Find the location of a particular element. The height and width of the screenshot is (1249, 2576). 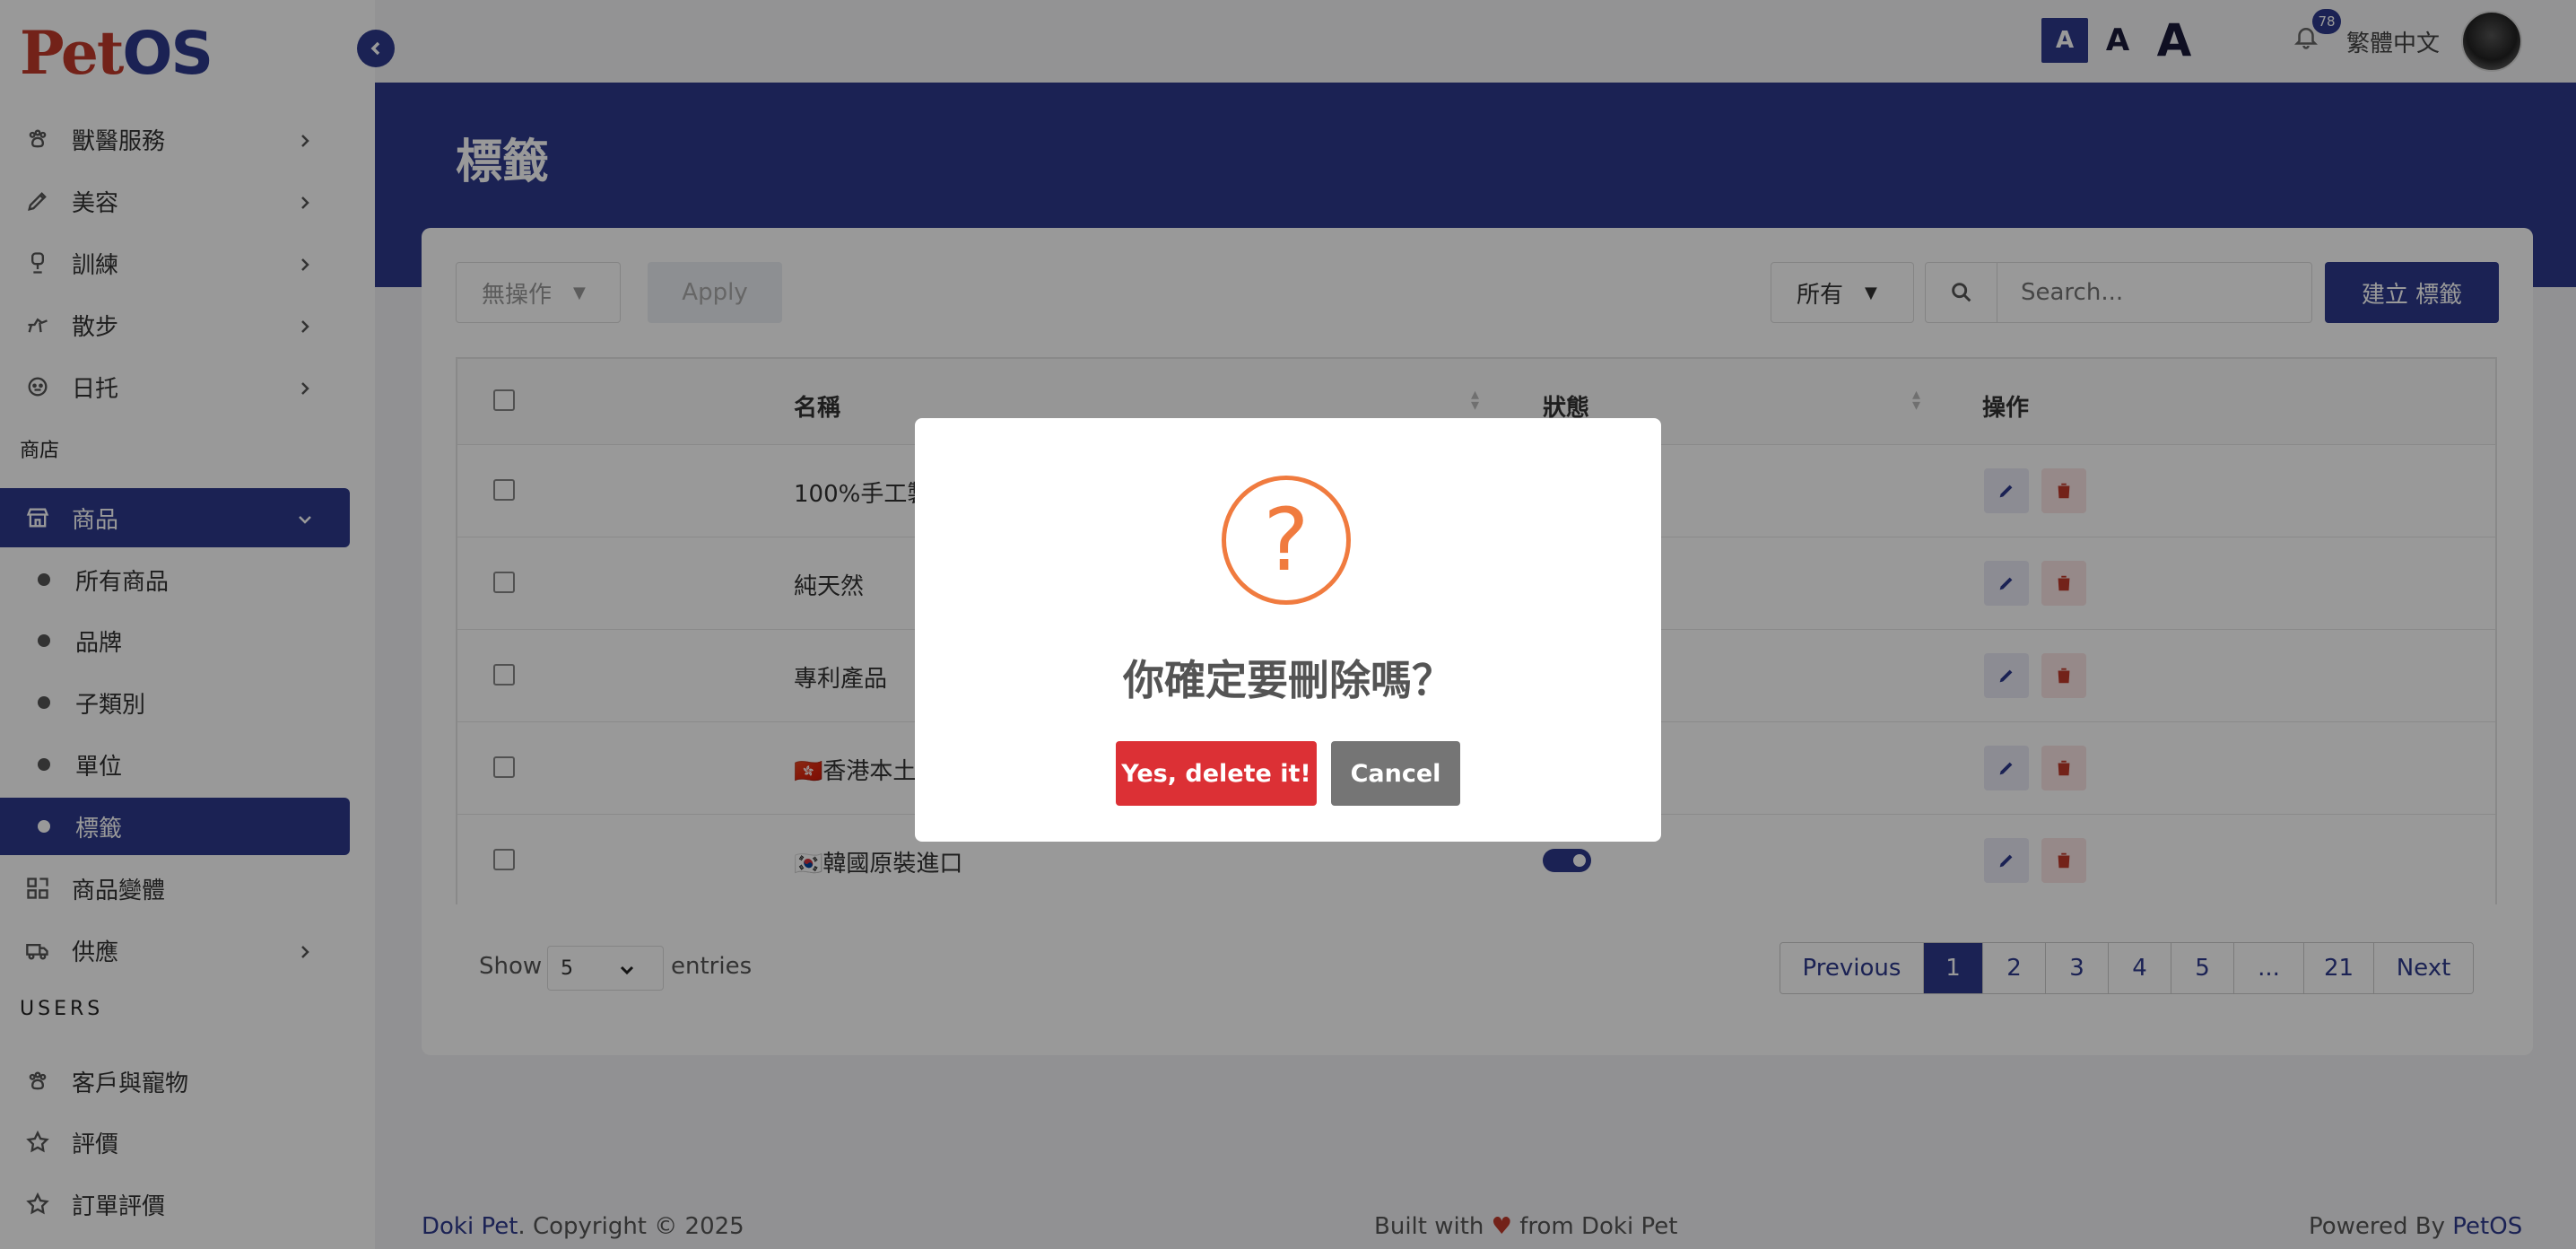

cancel-button: Cancel is located at coordinates (1395, 773).